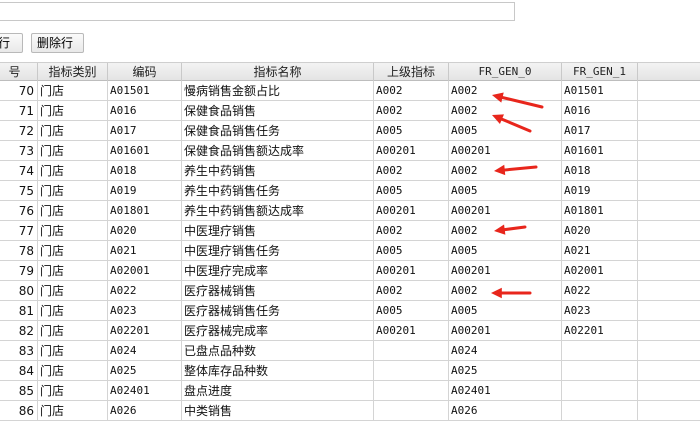  What do you see at coordinates (145, 311) in the screenshot?
I see `cell-code: A023` at bounding box center [145, 311].